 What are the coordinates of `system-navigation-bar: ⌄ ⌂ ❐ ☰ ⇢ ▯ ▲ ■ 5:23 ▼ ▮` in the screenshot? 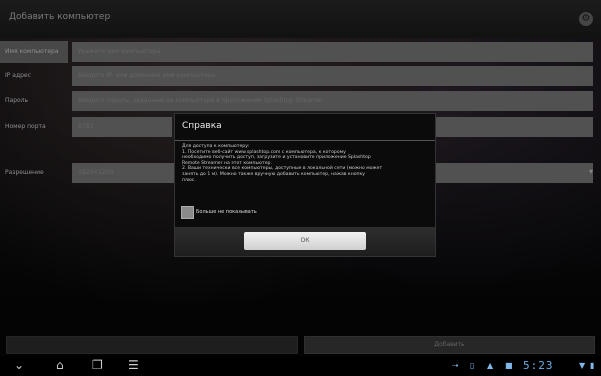 It's located at (300, 366).